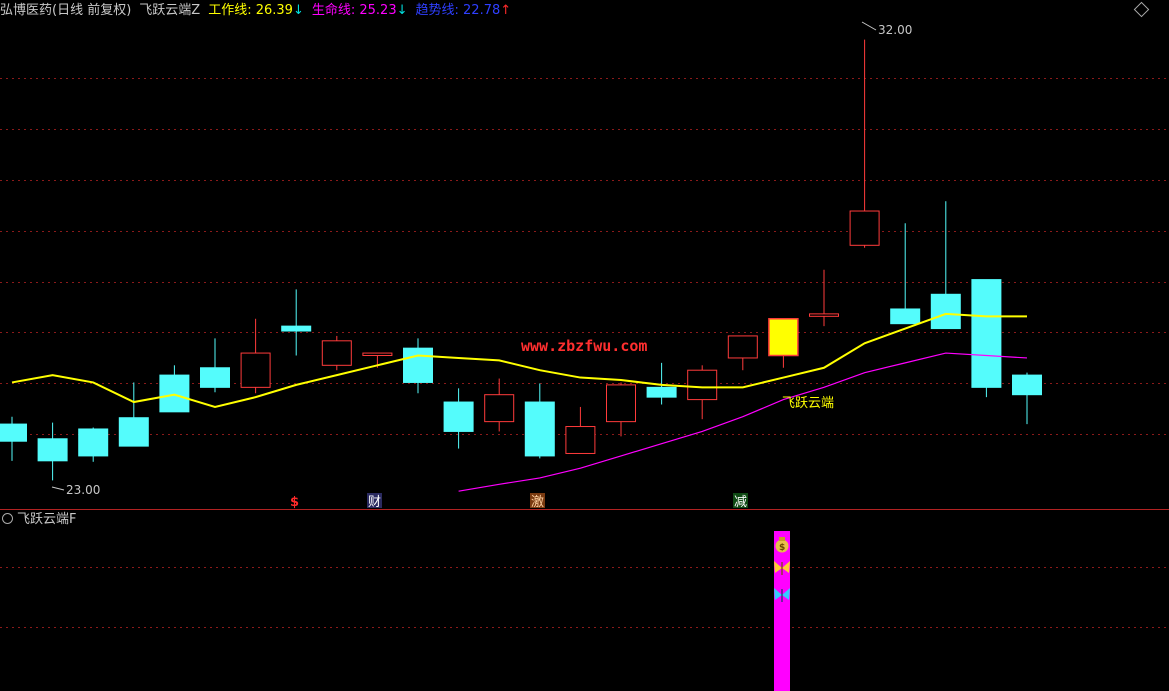 The image size is (1169, 691). Describe the element at coordinates (402, 10) in the screenshot. I see `life-line-arrow-icon: ↓` at that location.